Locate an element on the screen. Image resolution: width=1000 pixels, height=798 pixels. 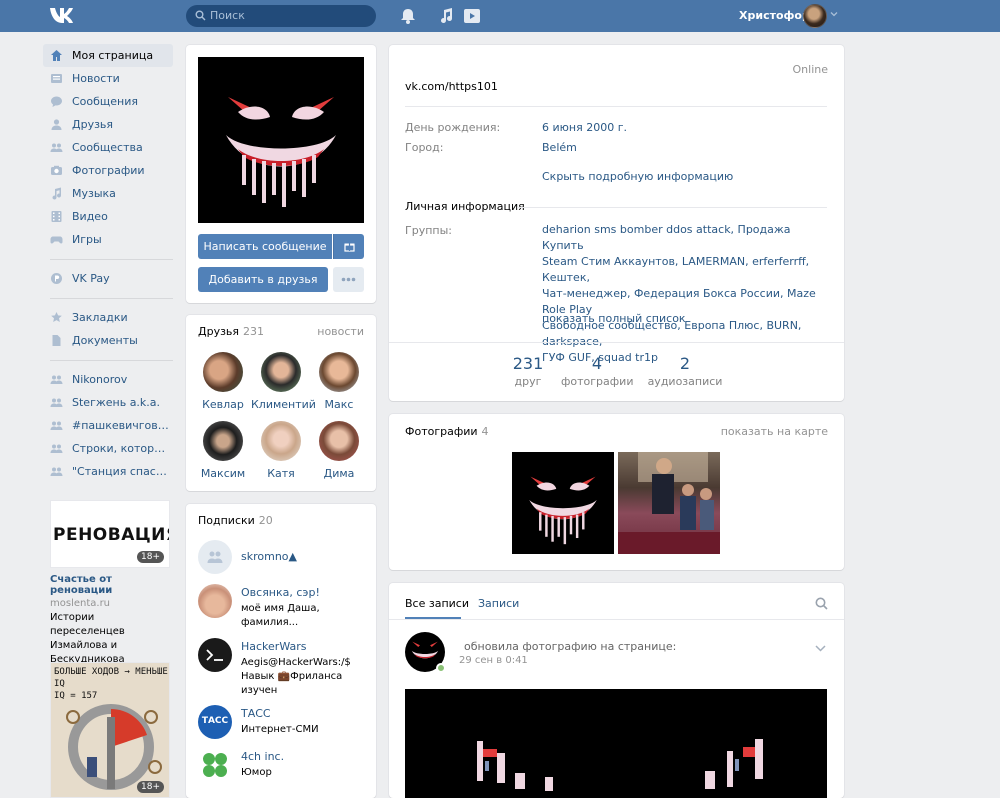
nav-label: #пашкевичговорит is located at coordinates (122, 425).